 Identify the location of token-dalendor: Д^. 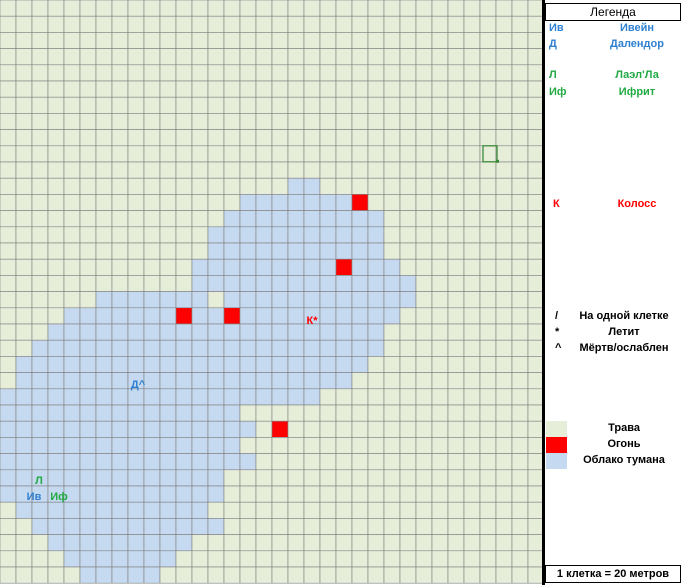
(138, 385).